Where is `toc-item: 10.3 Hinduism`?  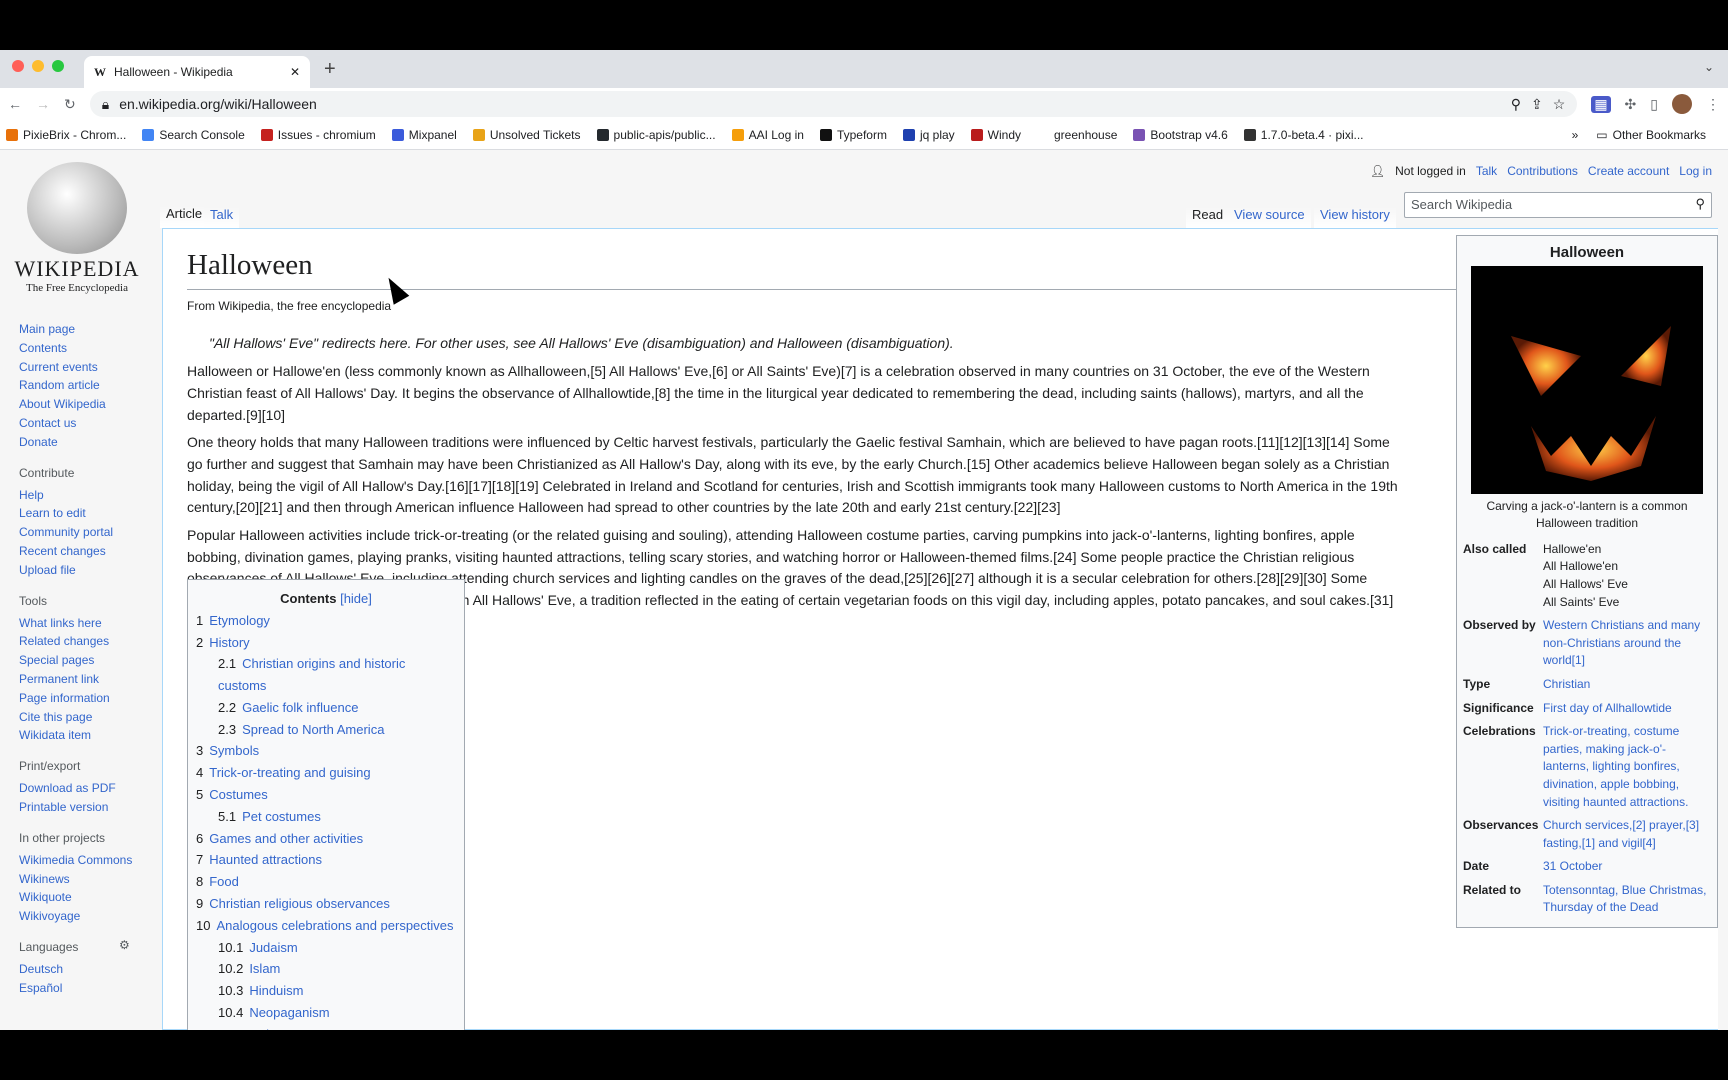 toc-item: 10.3 Hinduism is located at coordinates (326, 991).